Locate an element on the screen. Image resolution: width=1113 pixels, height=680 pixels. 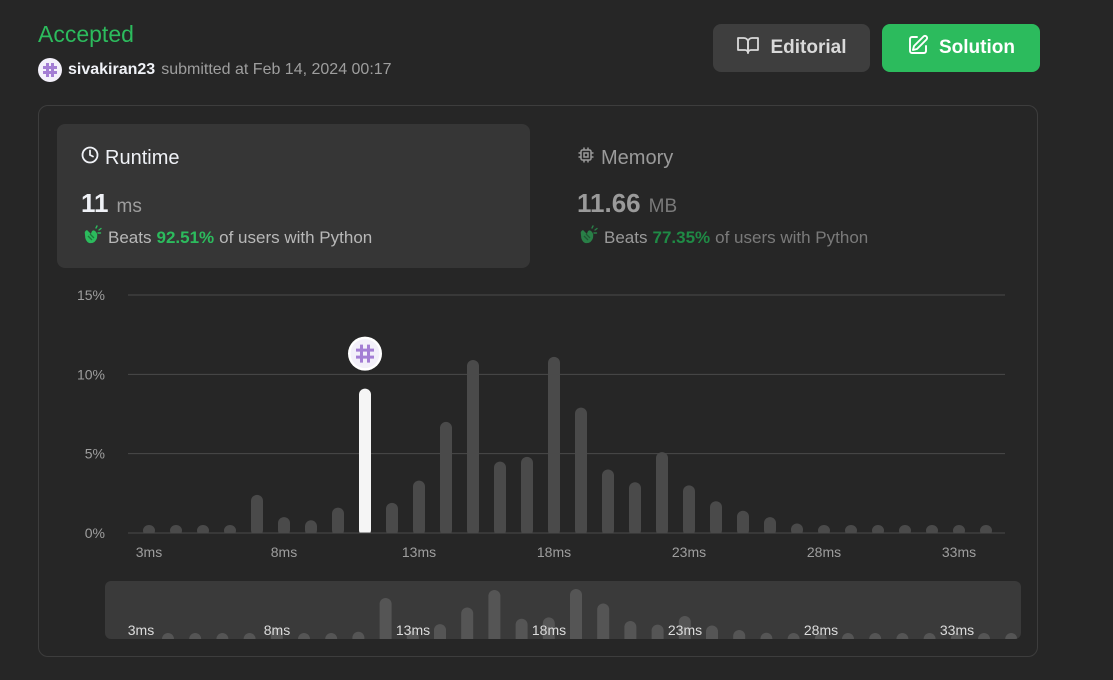
x-tick-label: 28ms is located at coordinates (824, 552).